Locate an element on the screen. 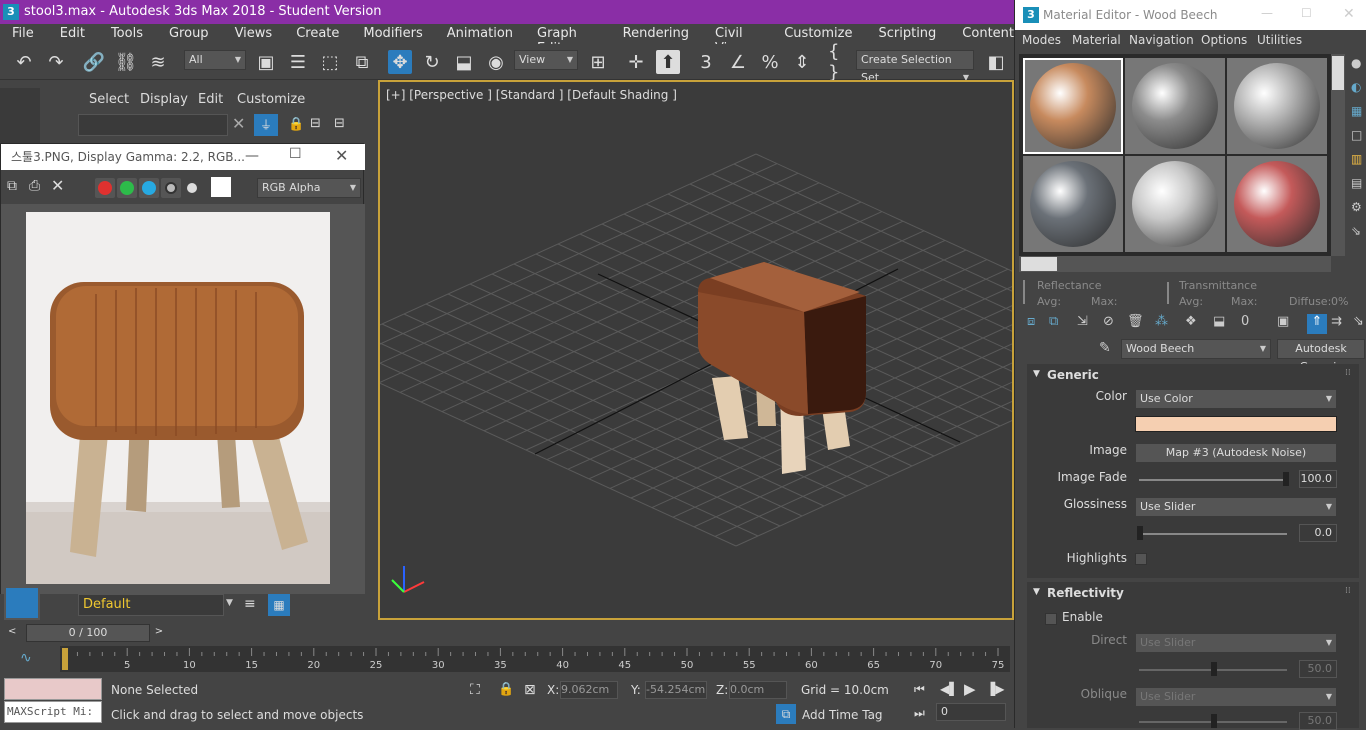  delete-icon: 🗑 is located at coordinates (1135, 321).